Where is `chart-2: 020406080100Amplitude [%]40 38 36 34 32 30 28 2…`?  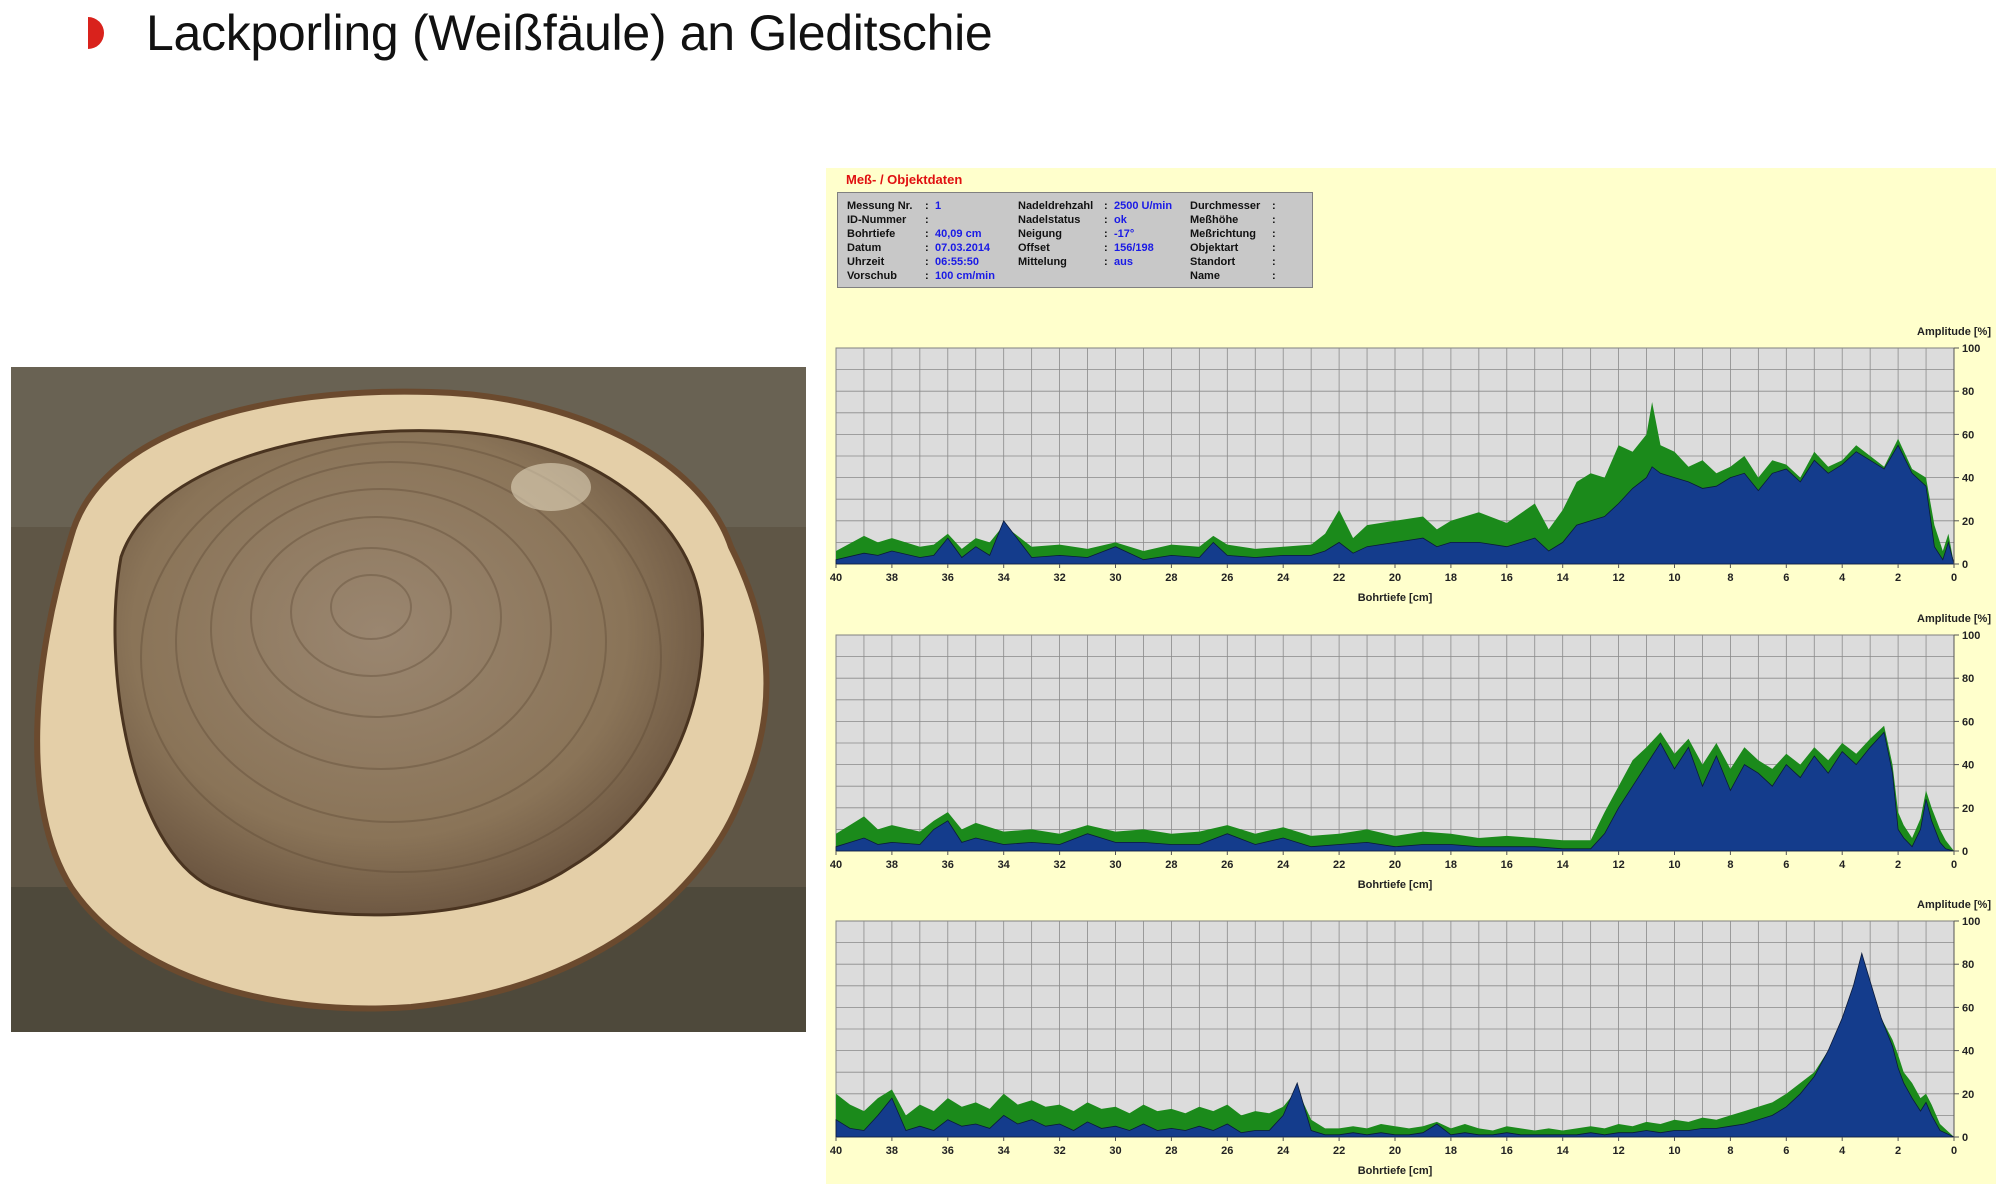
chart-2: 020406080100Amplitude [%]40 38 36 34 32 30 28 2… is located at coordinates (1410, 752).